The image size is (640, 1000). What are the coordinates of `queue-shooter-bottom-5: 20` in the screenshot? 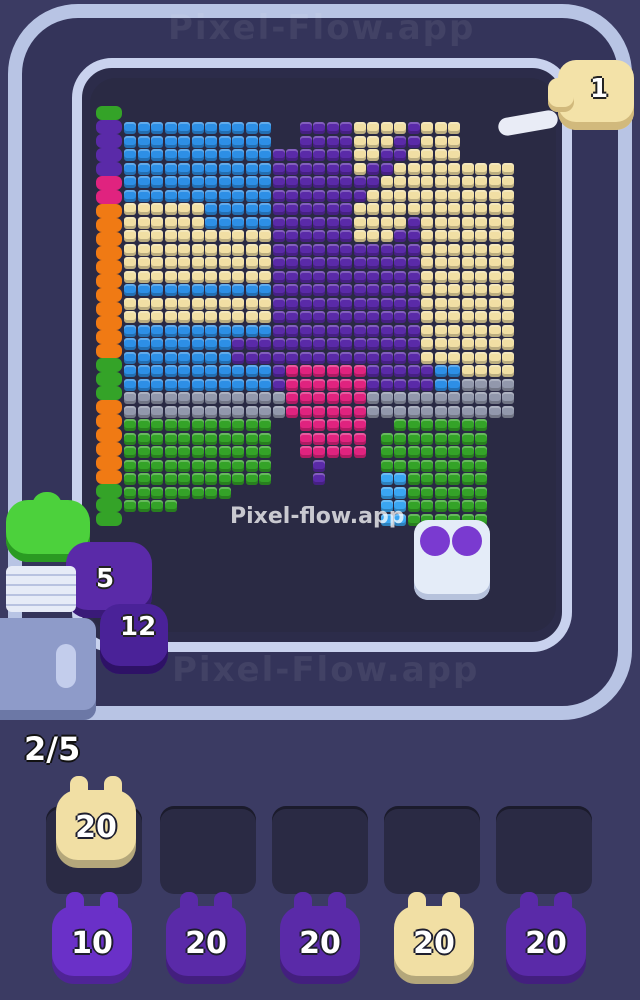 It's located at (546, 938).